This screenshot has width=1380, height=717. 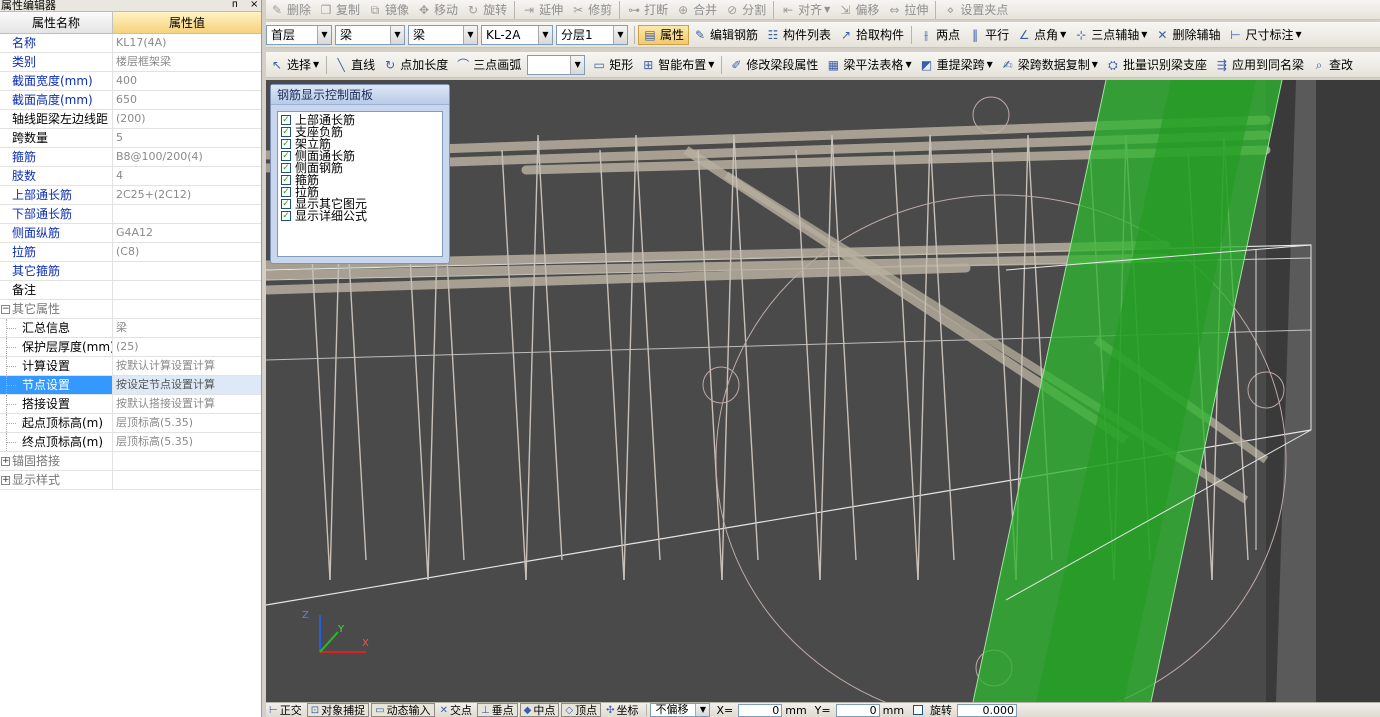 What do you see at coordinates (1156, 65) in the screenshot?
I see `batch-identify-button: ⛭ 批量识别梁支座` at bounding box center [1156, 65].